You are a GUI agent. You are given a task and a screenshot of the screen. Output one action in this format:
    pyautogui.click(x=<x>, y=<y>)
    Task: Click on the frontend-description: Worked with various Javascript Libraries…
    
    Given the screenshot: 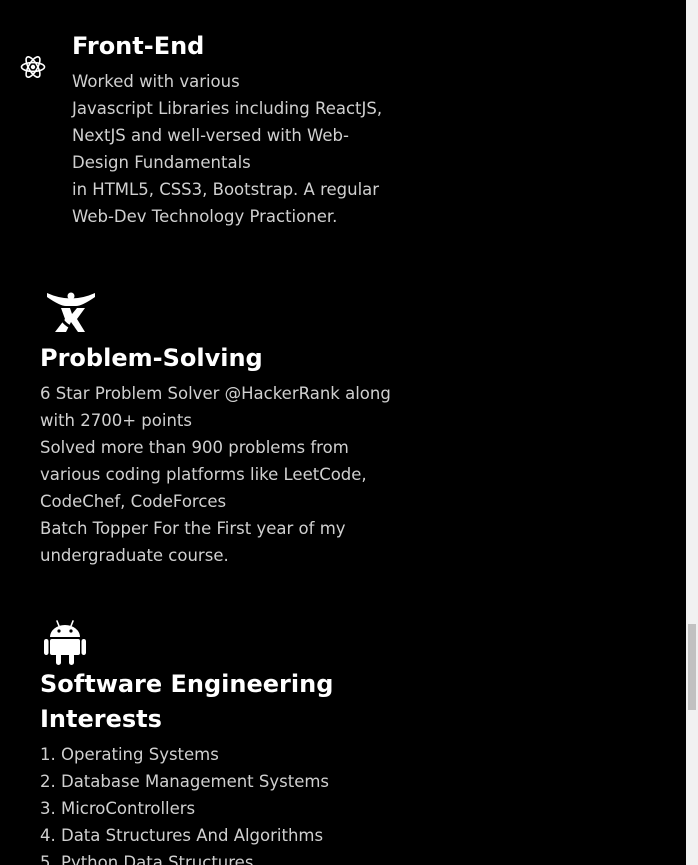 What is the action you would take?
    pyautogui.click(x=242, y=149)
    